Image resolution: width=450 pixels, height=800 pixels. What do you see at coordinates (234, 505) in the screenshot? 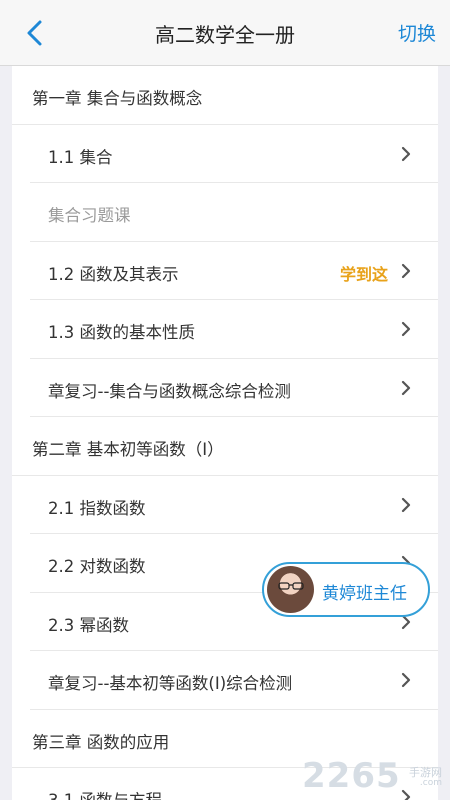
I see `lesson-item: 2.1 指数函数` at bounding box center [234, 505].